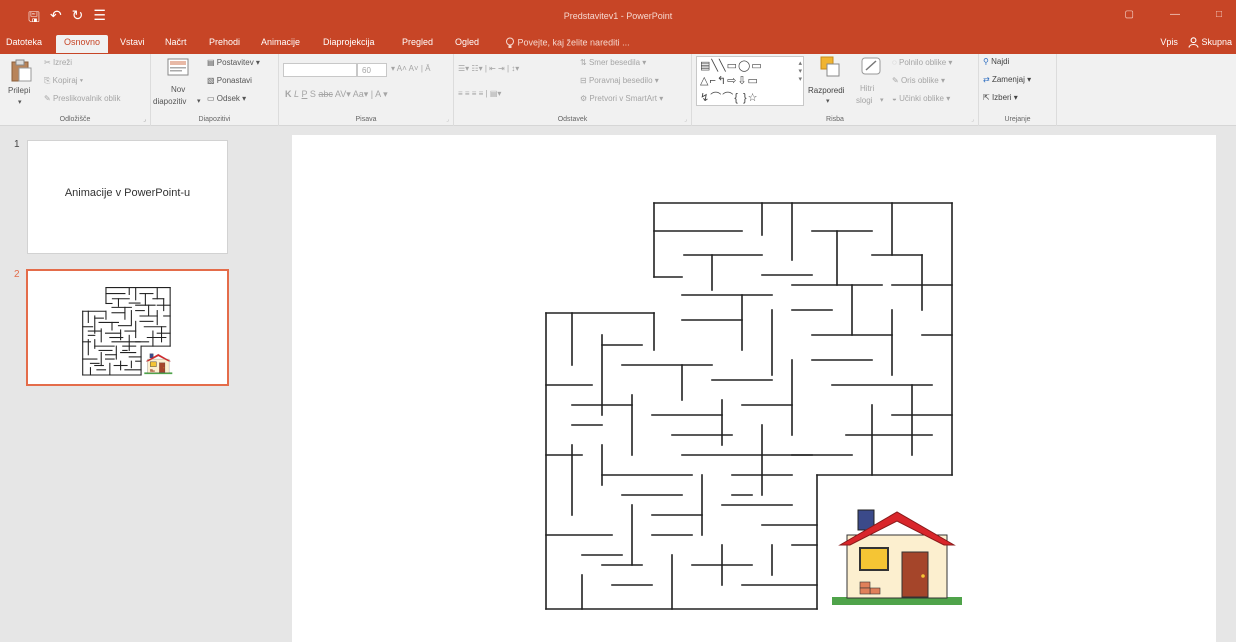  What do you see at coordinates (1018, 90) in the screenshot?
I see `editing-group: ⚲ Najdi ⇄ Zamenjaj ▾ ⇱ Izberi ▾ Urejanje` at bounding box center [1018, 90].